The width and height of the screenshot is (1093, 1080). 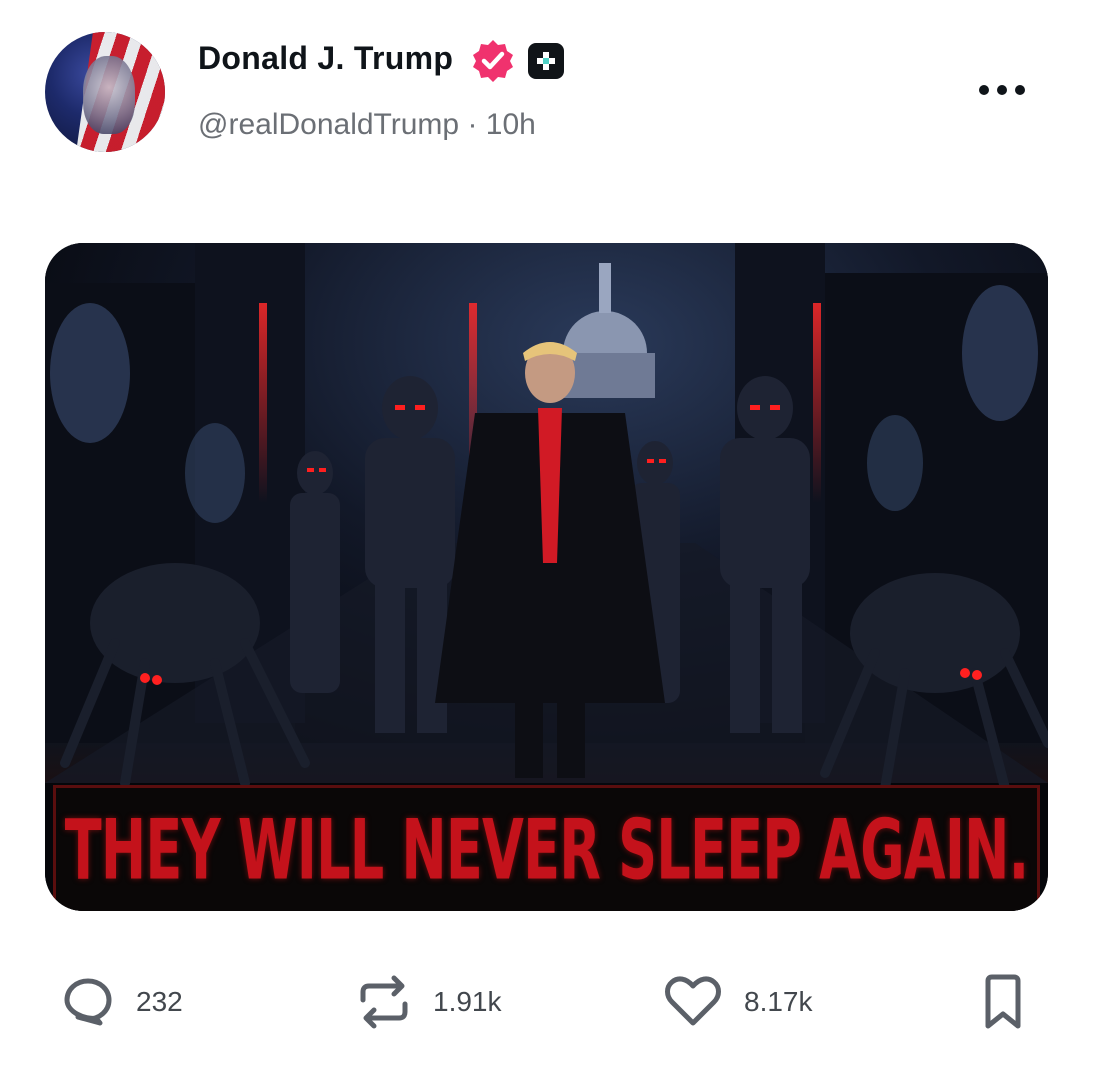 What do you see at coordinates (328, 124) in the screenshot?
I see `author-handle: @realDonaldTrump` at bounding box center [328, 124].